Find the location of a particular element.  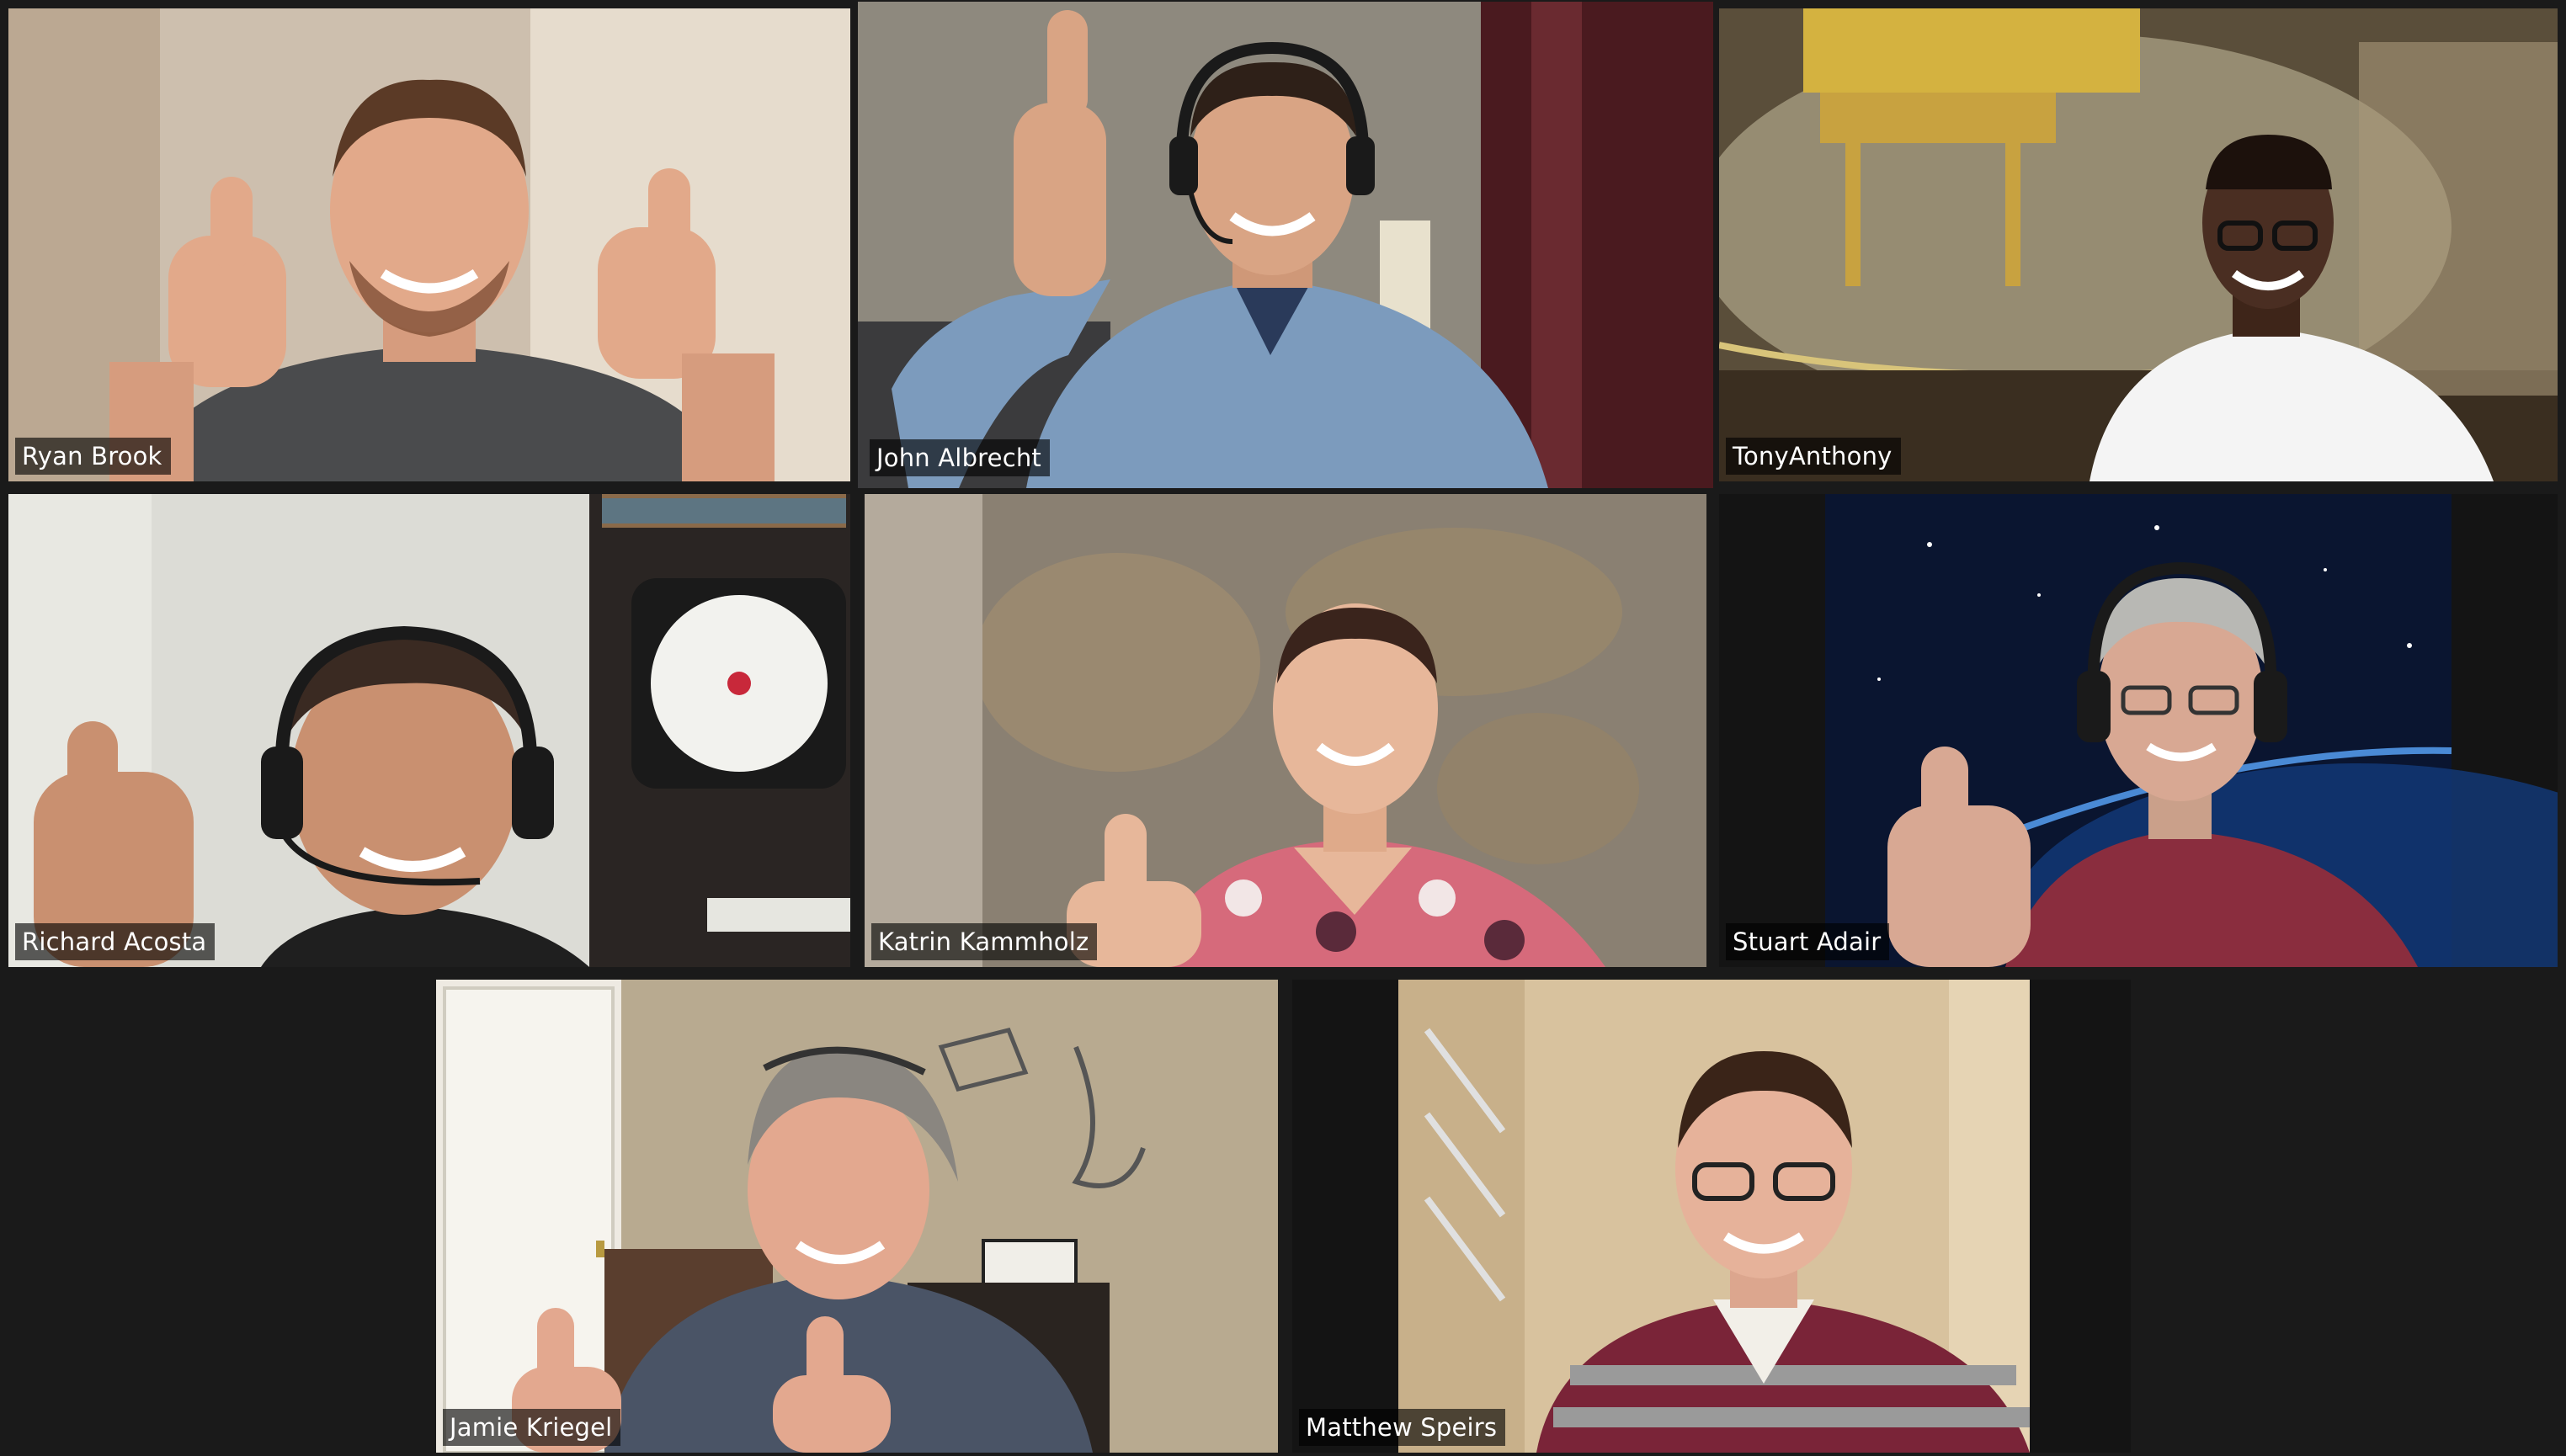

participant-tile-ryan-brook: Ryan Brook is located at coordinates (429, 244).